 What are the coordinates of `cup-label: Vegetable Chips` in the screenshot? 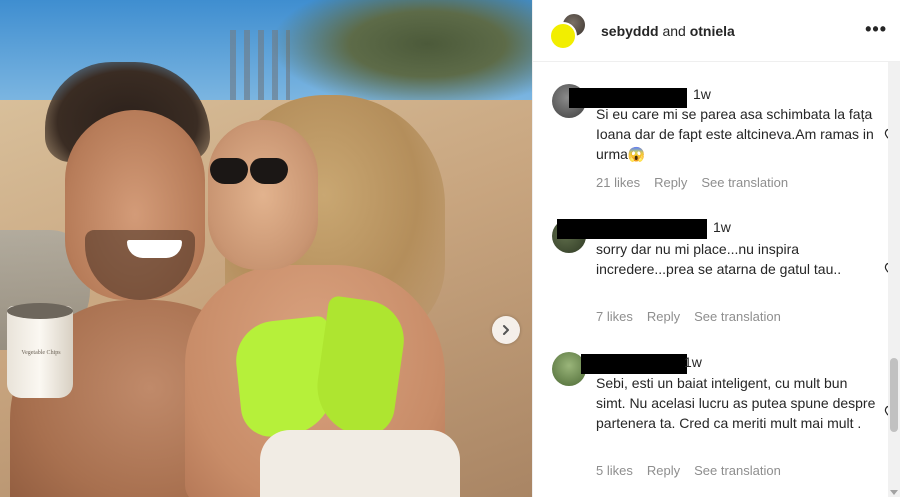 It's located at (41, 353).